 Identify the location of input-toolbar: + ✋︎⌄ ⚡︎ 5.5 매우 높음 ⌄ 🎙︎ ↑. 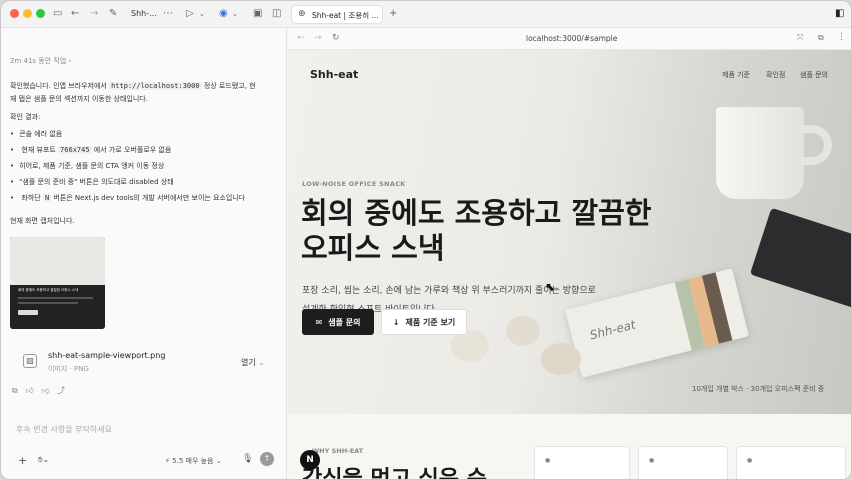
(144, 462).